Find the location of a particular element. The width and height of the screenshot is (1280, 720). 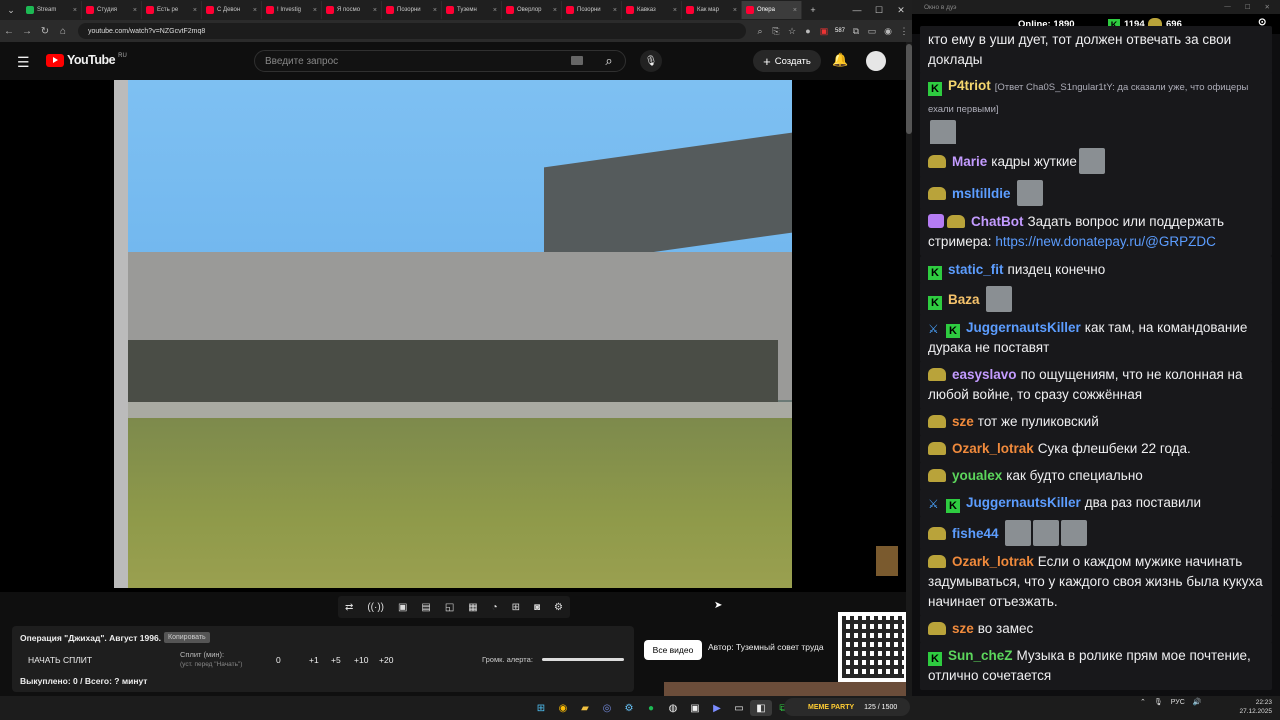

player-icon: ▶ is located at coordinates (717, 708).